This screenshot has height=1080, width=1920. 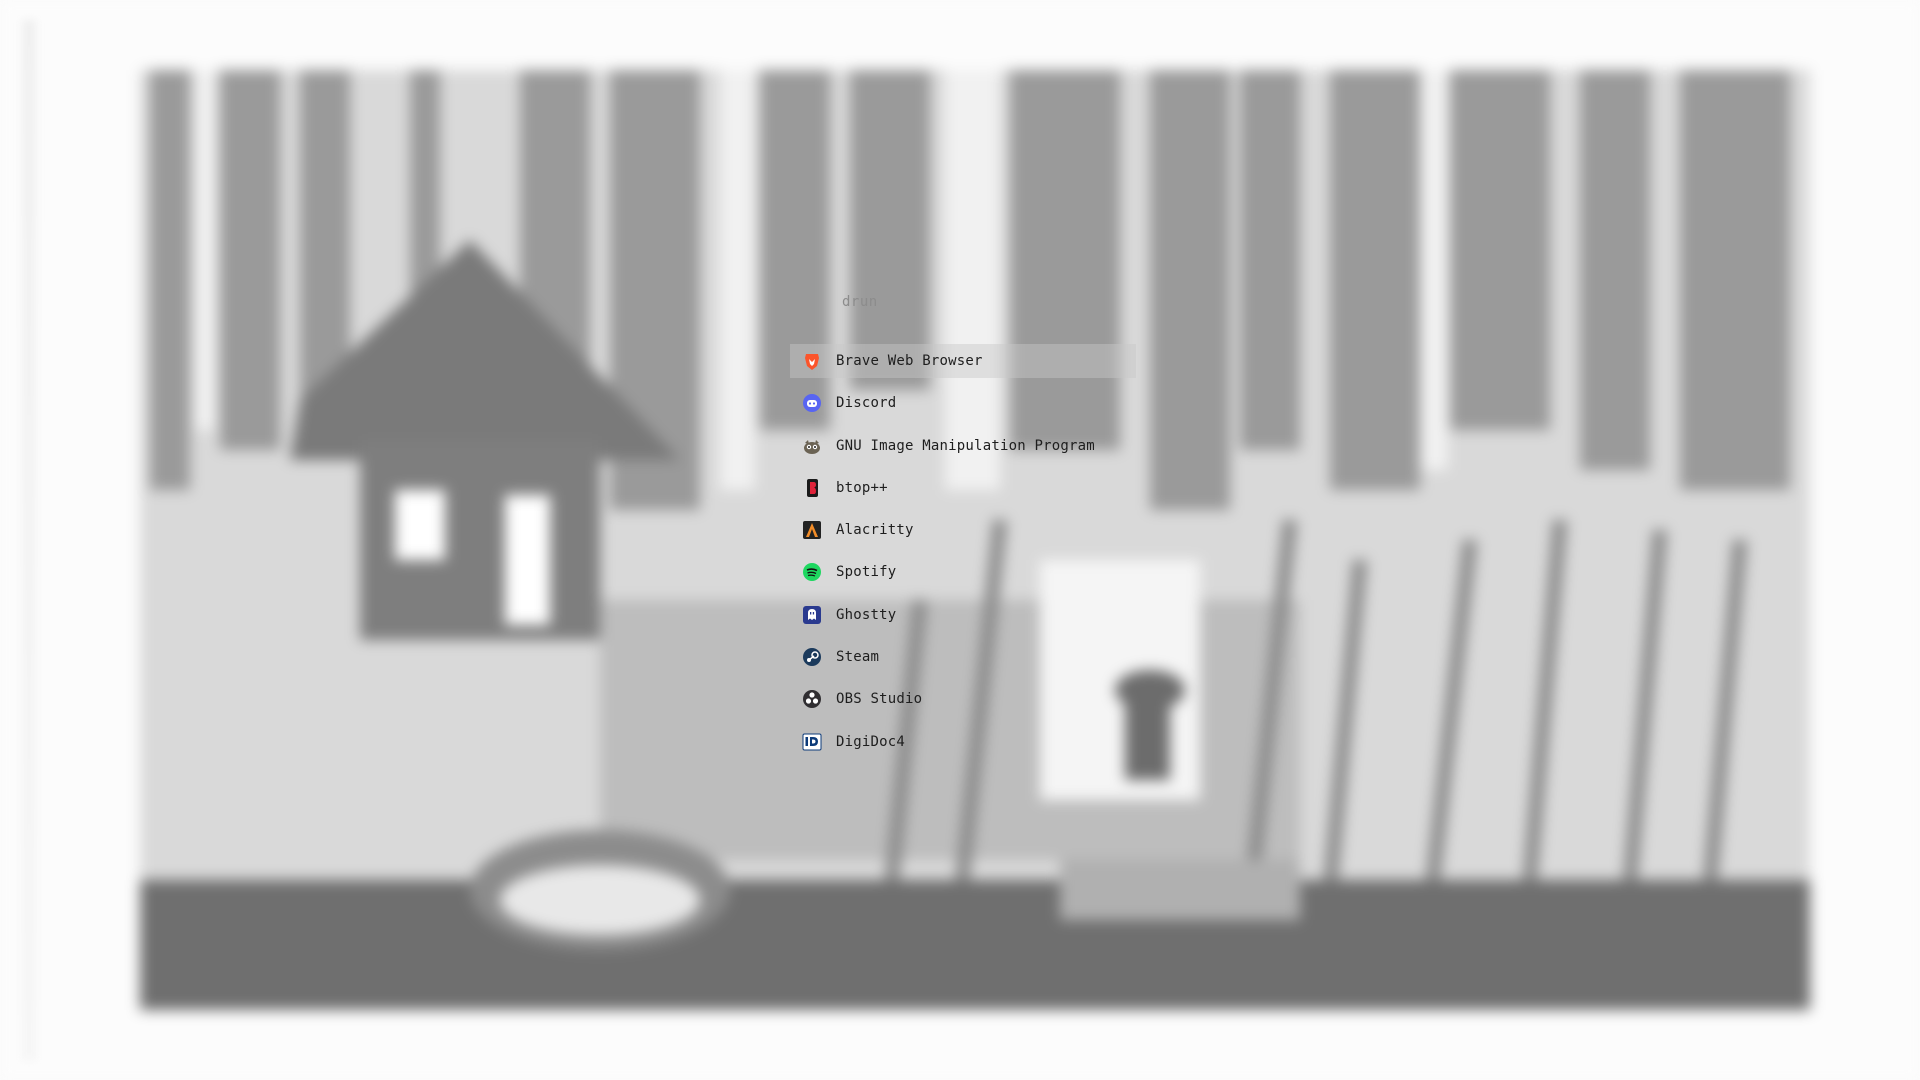 What do you see at coordinates (963, 742) in the screenshot?
I see `list-item-digidoc: DigiDoc4` at bounding box center [963, 742].